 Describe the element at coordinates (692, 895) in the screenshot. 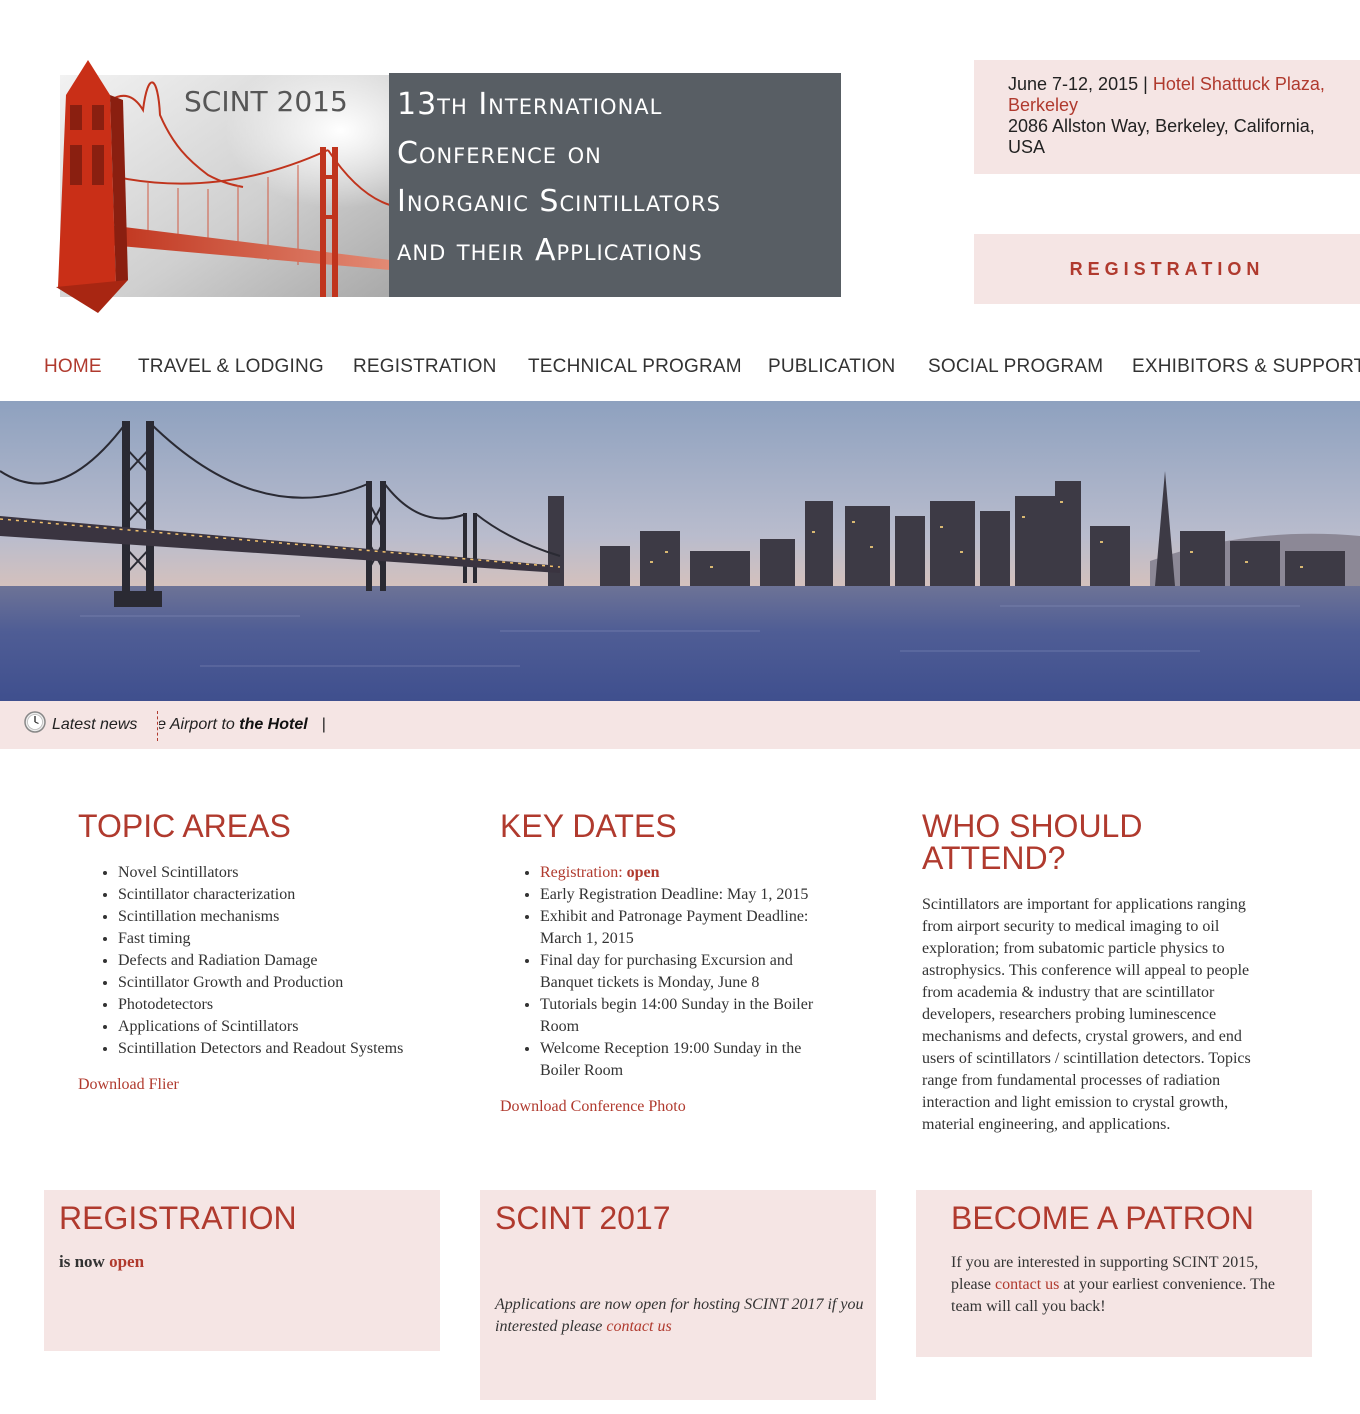

I see `list-item: Early Registration Deadline: May 1, 2015` at that location.